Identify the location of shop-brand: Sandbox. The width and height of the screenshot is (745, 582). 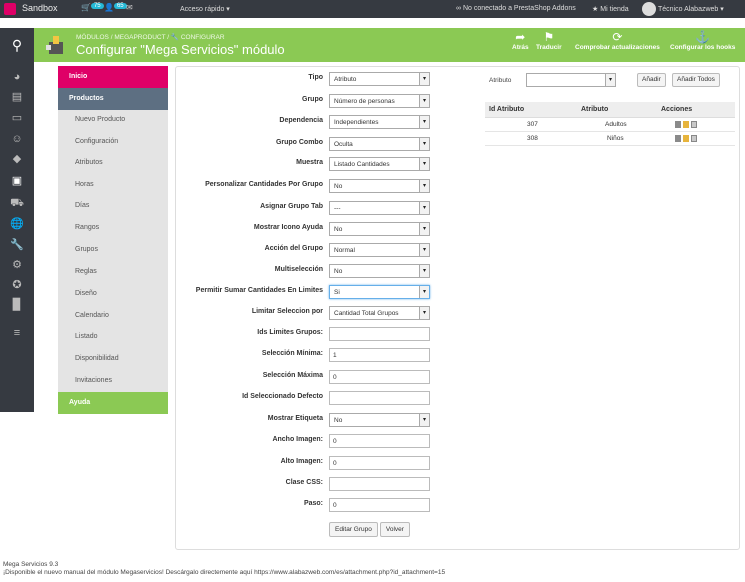
(40, 8).